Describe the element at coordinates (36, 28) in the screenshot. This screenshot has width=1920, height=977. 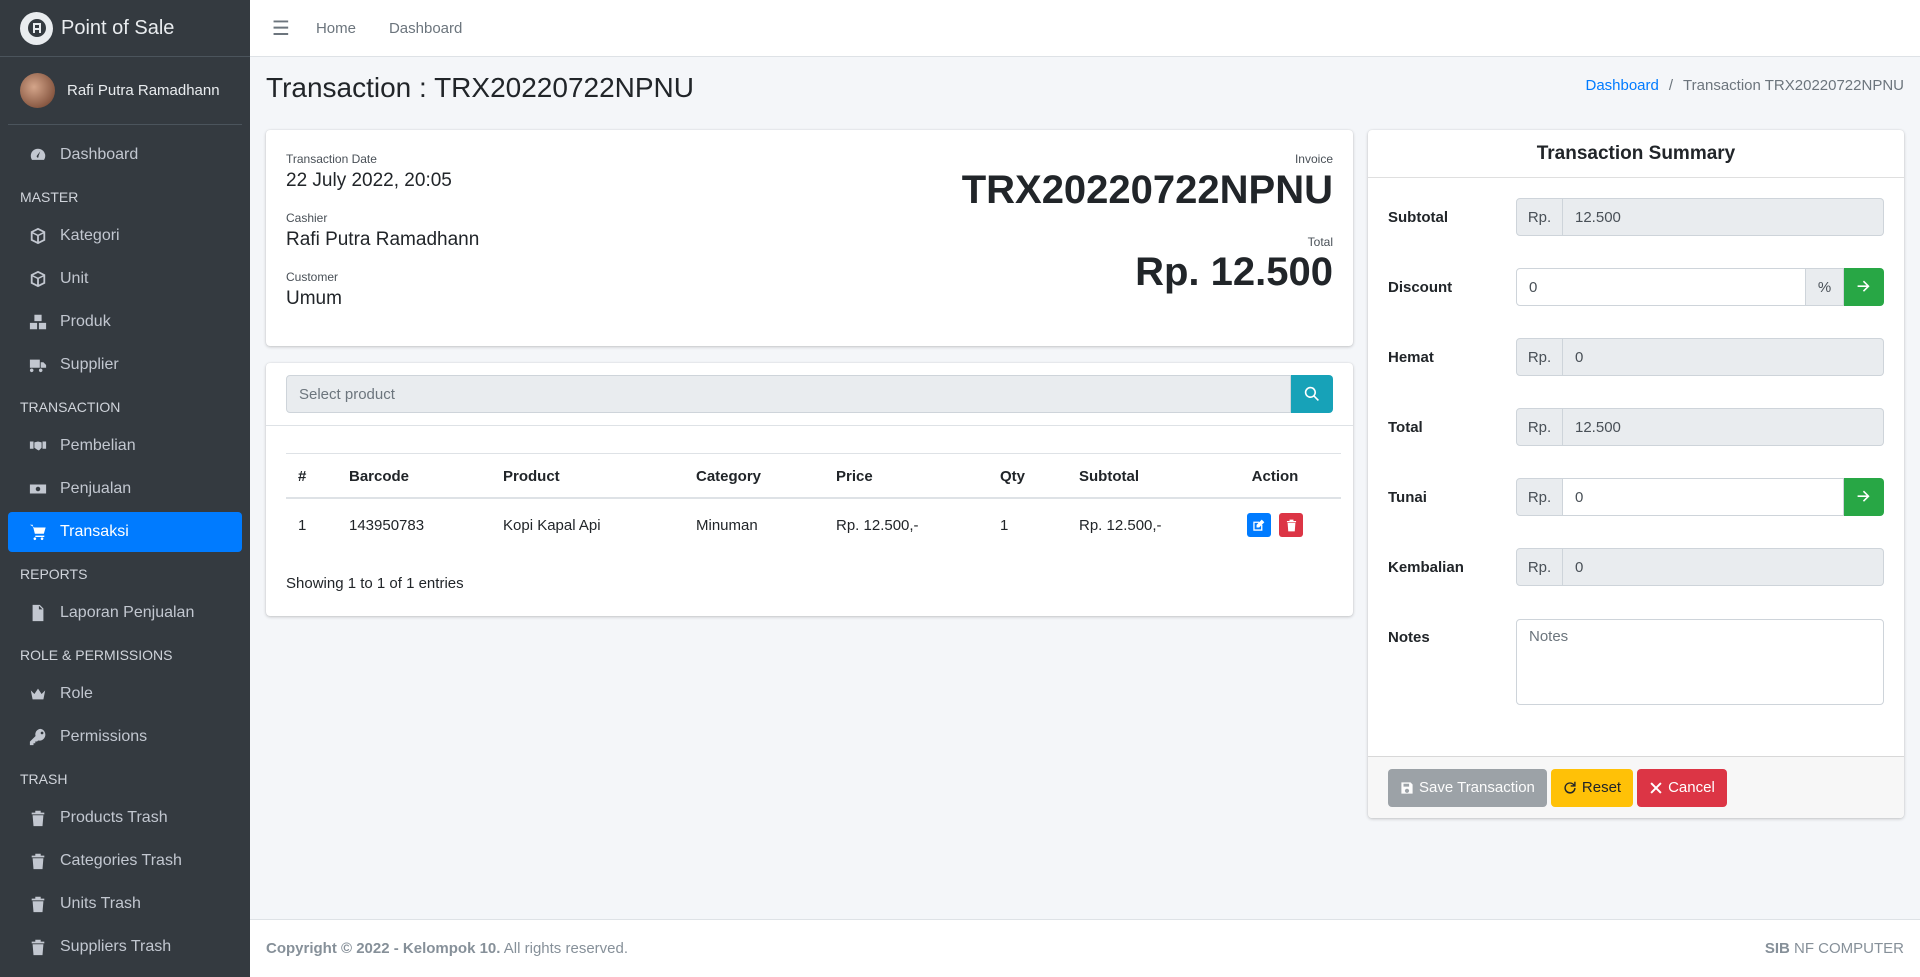
I see `app-logo-icon` at that location.